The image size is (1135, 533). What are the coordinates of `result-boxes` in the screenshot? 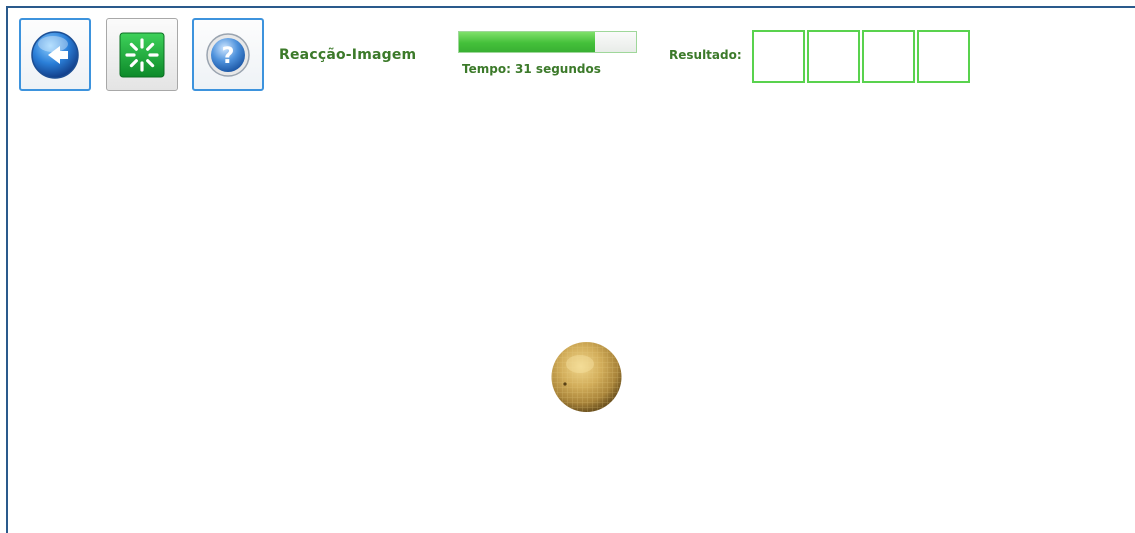 It's located at (862, 56).